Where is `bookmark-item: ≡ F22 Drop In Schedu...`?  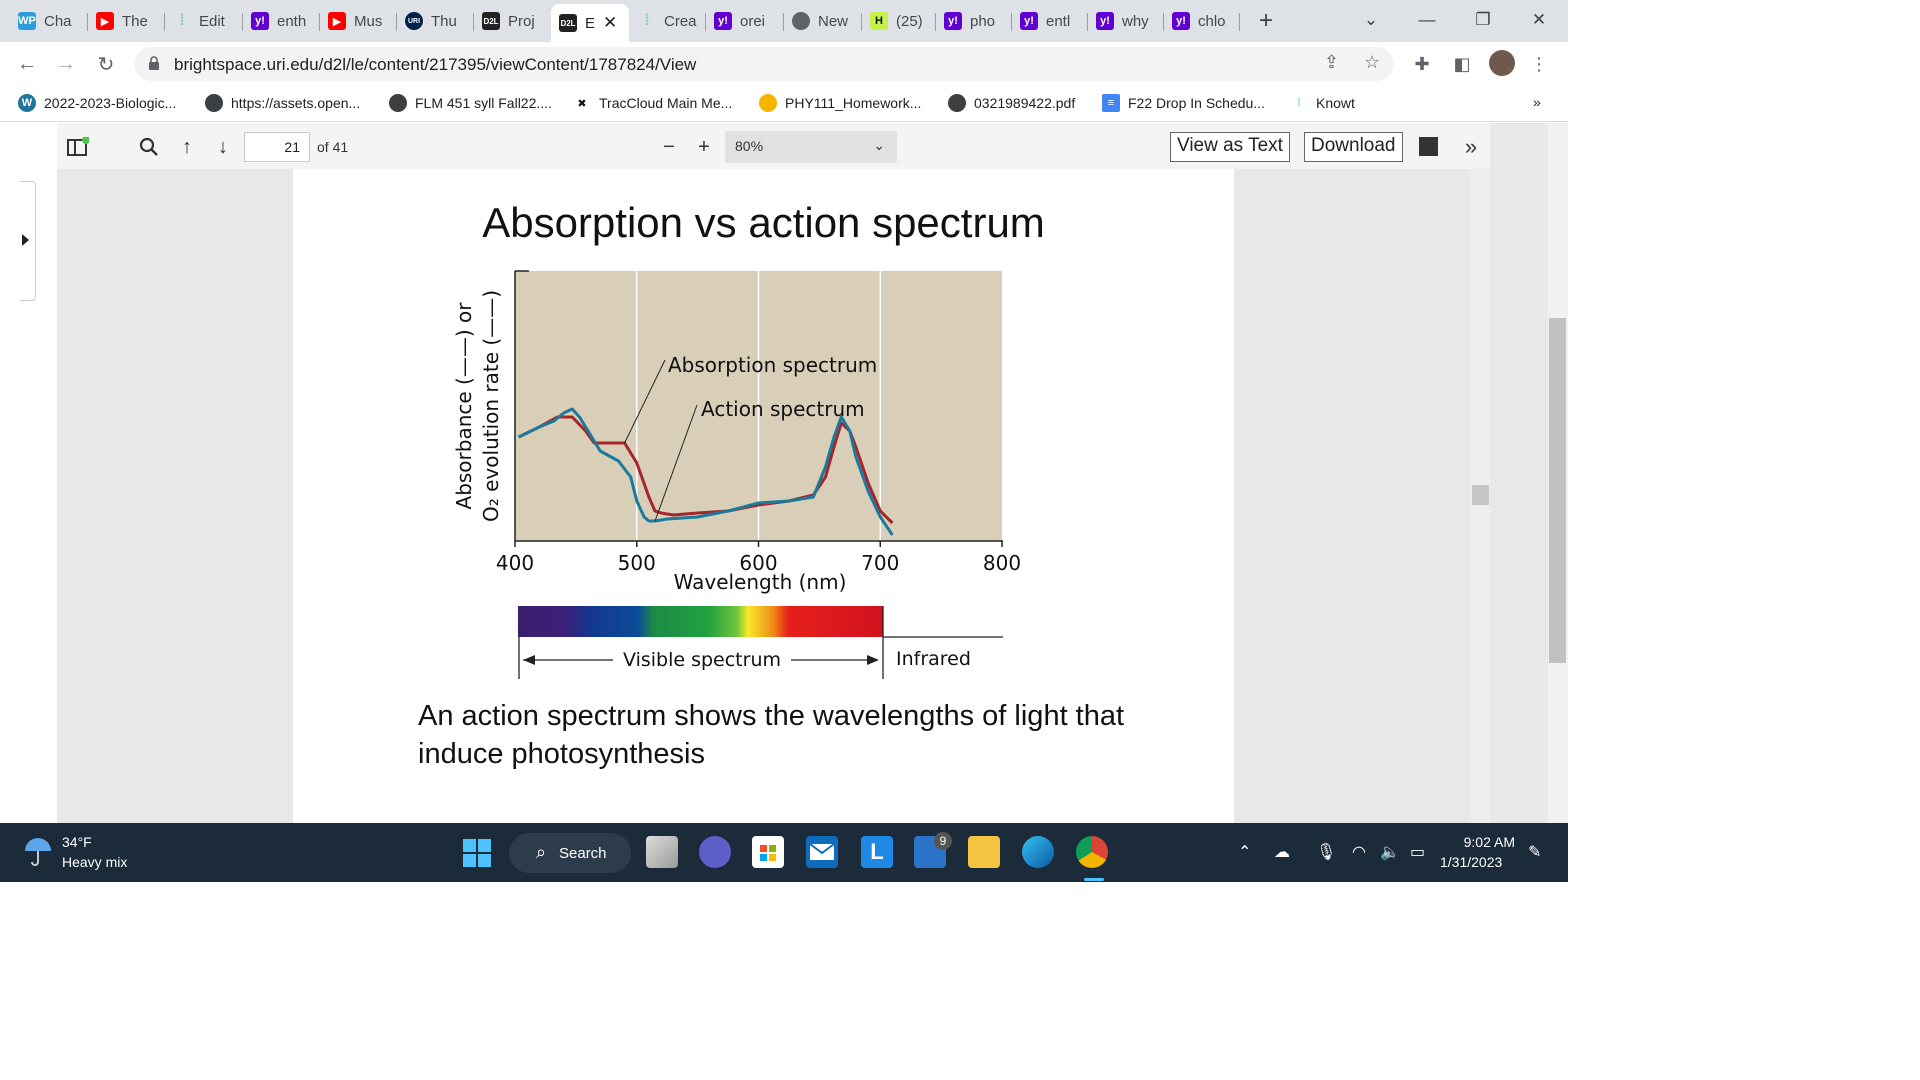
bookmark-item: ≡ F22 Drop In Schedu... is located at coordinates (1183, 103).